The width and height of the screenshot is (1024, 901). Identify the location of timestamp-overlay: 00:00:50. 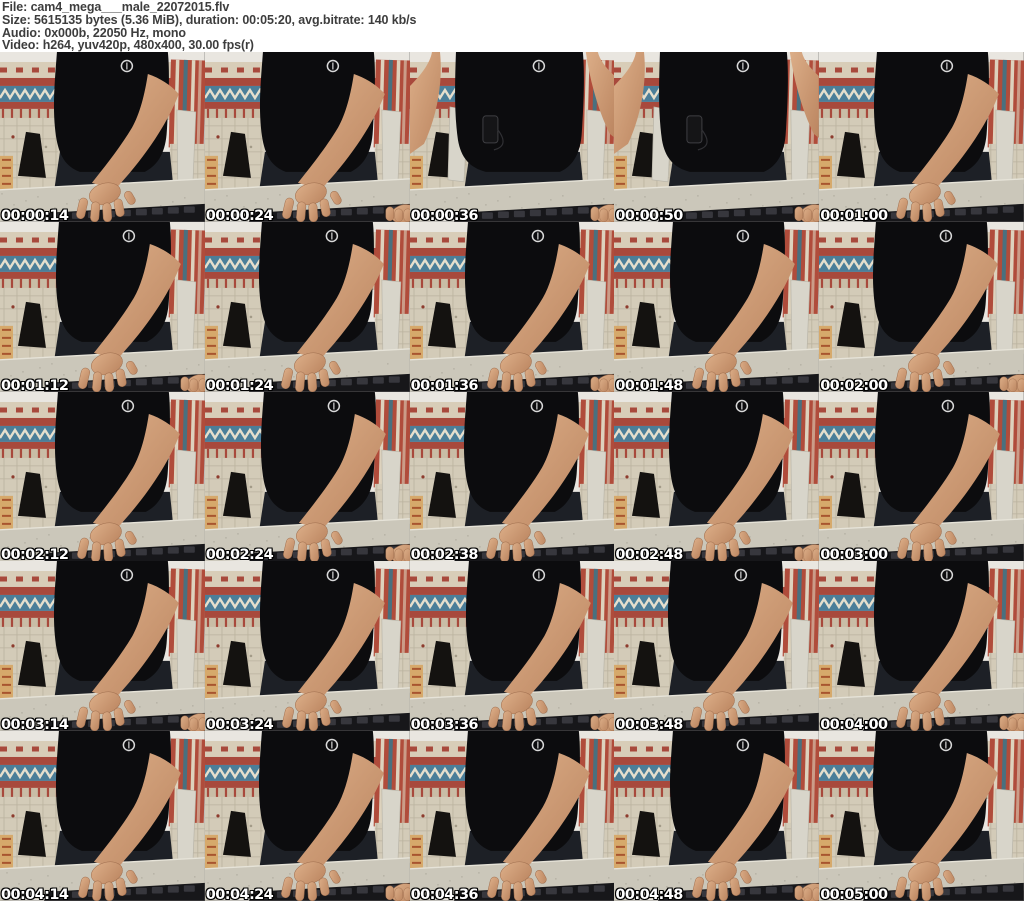
(649, 214).